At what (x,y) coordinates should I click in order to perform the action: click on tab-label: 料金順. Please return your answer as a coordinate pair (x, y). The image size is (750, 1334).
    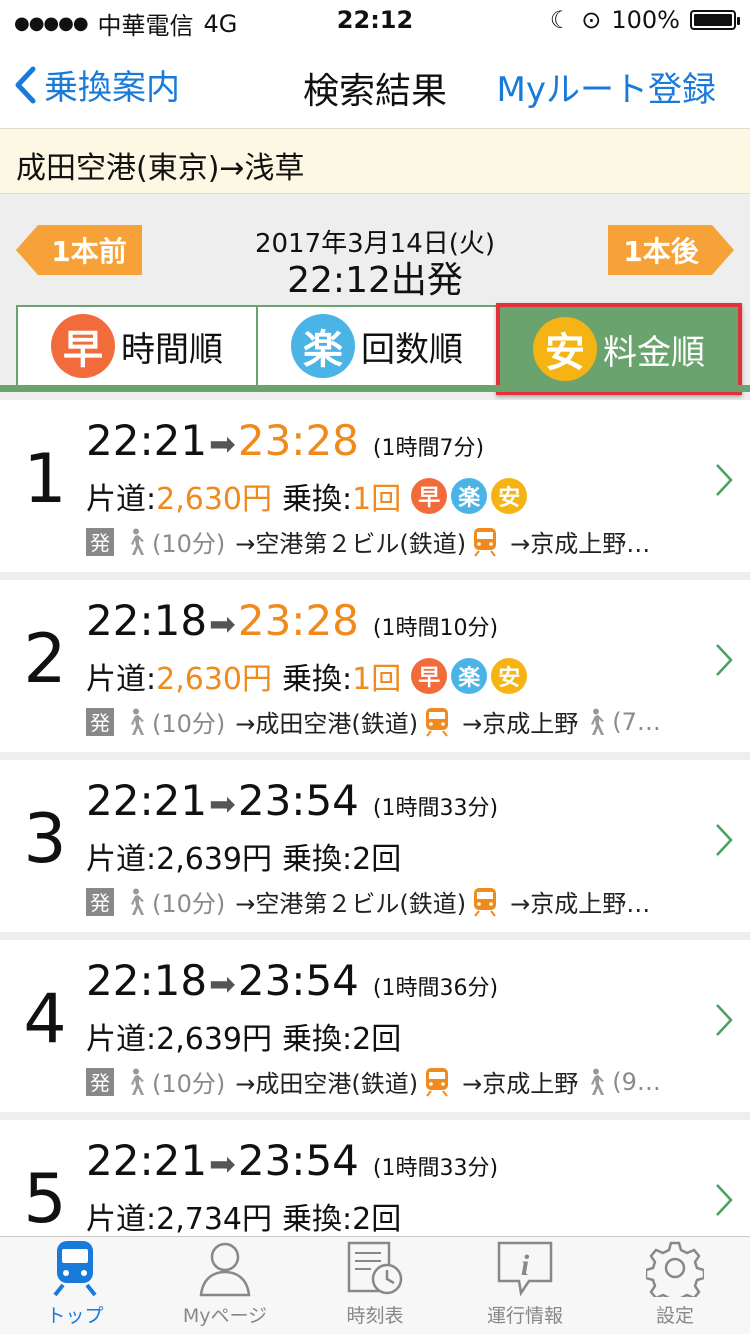
    Looking at the image, I should click on (654, 352).